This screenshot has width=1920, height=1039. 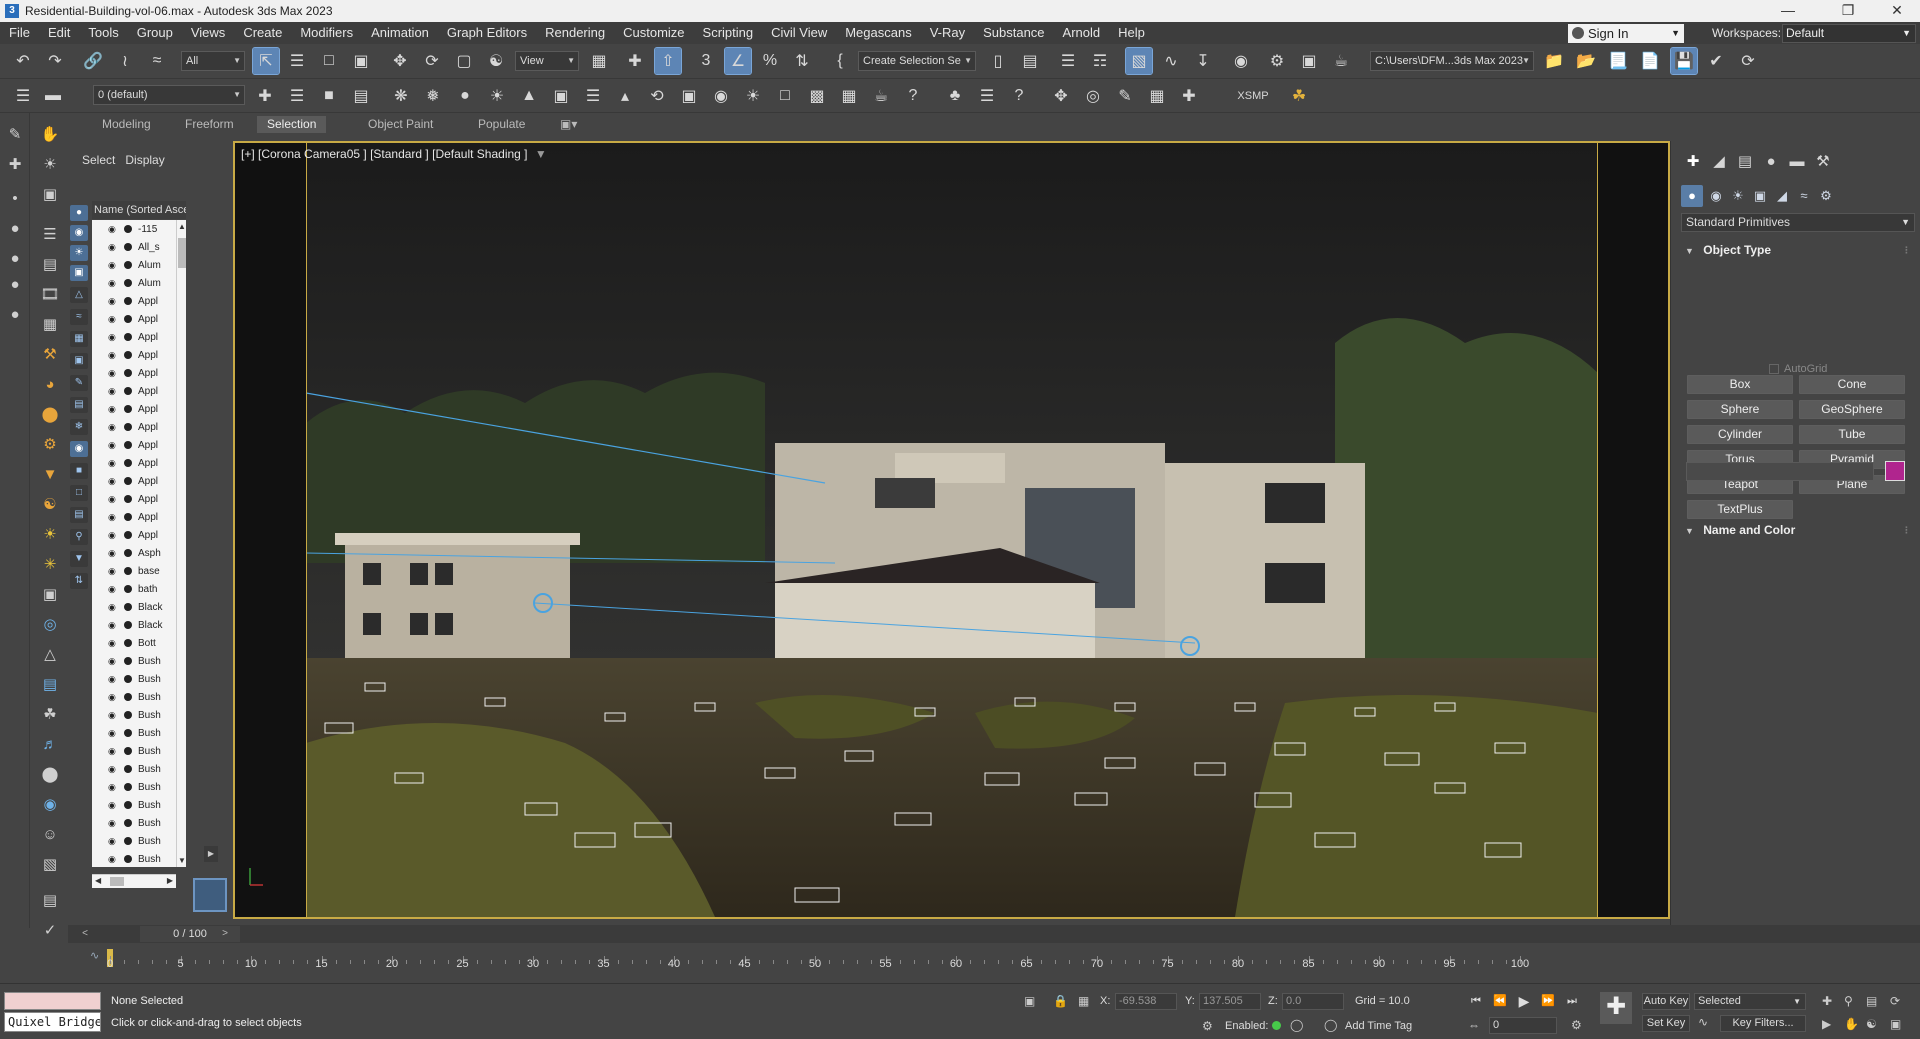 I want to click on scroll-up-icon: ▲, so click(x=182, y=226).